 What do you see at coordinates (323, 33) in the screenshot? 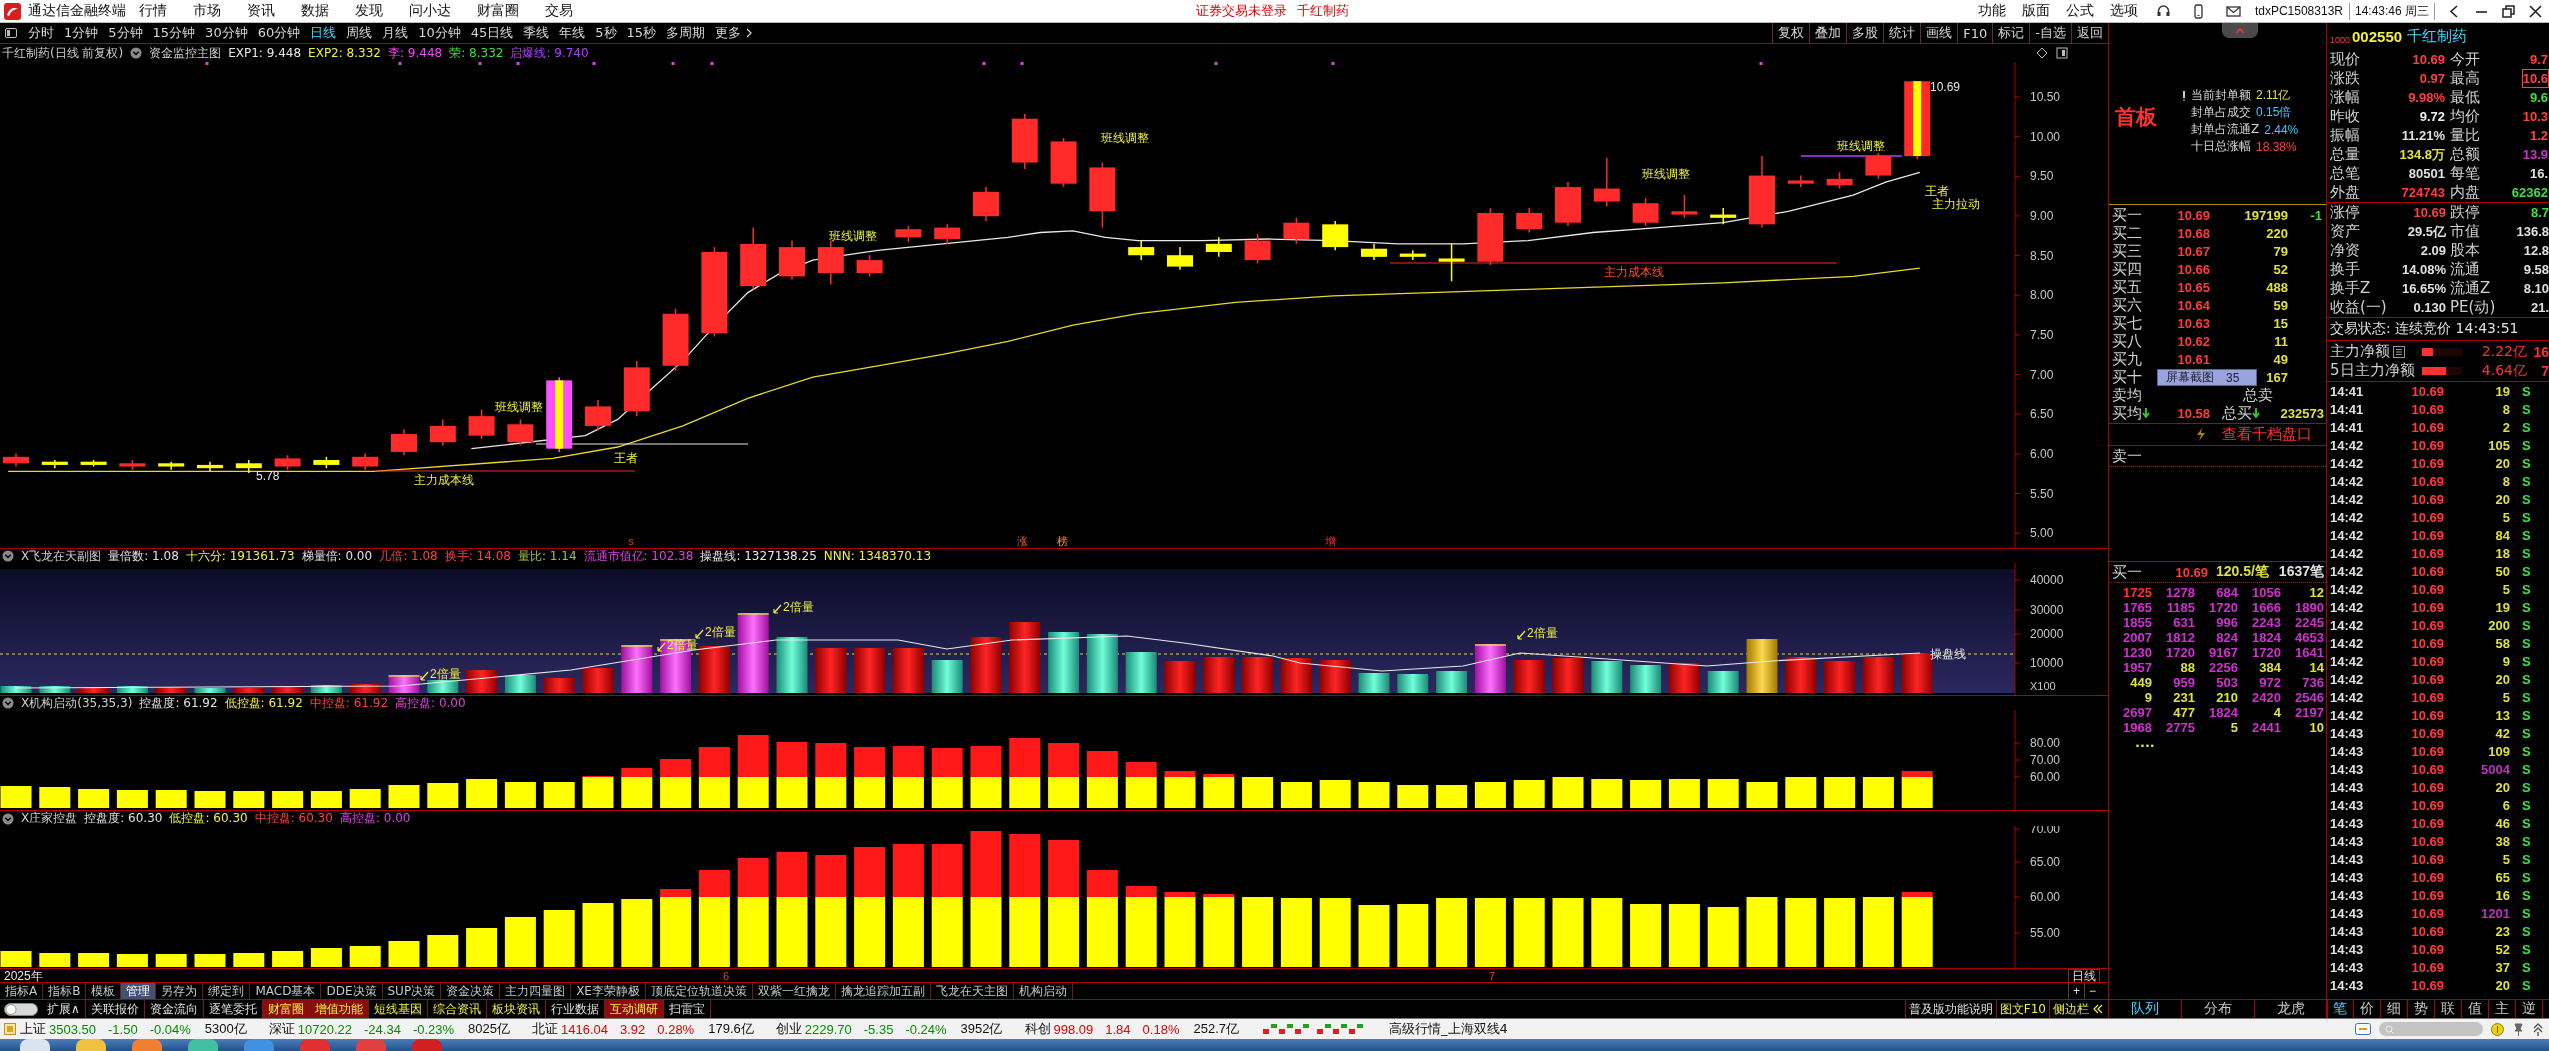
I see `period-tab: 日线` at bounding box center [323, 33].